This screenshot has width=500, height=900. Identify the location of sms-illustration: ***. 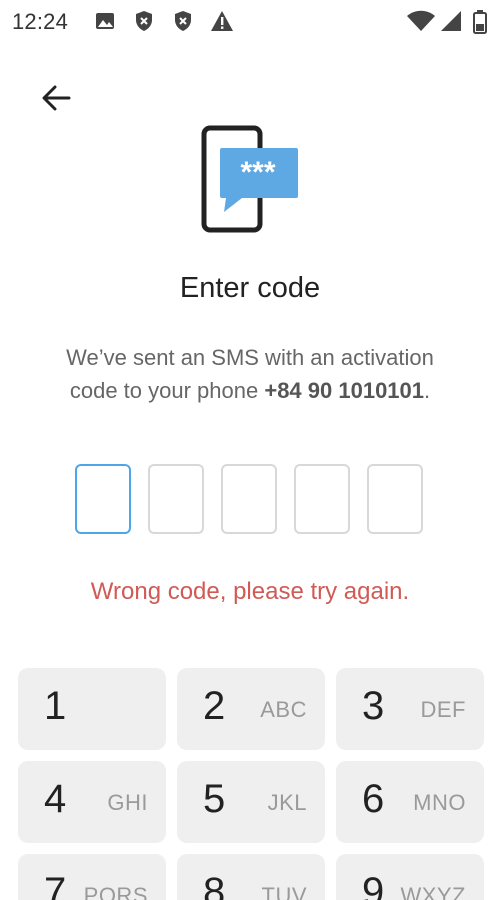
(251, 179).